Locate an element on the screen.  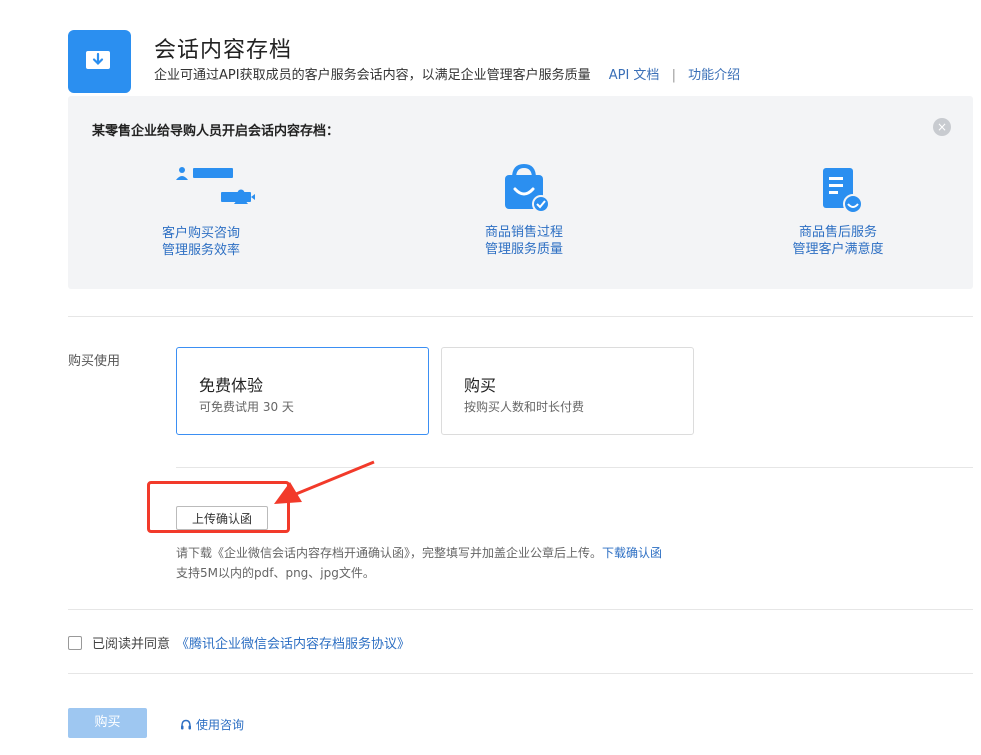
feature-intro-link: 功能介绍 is located at coordinates (714, 75).